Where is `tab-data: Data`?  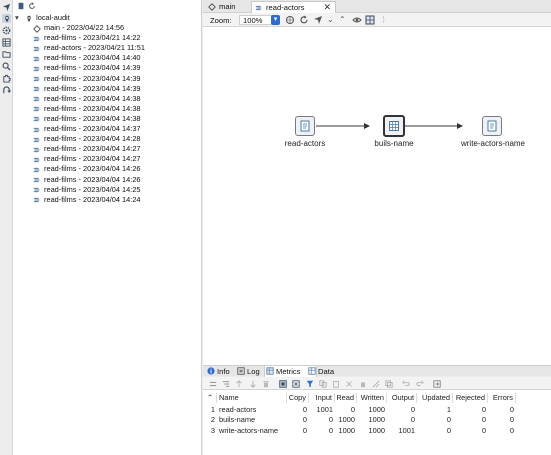 tab-data: Data is located at coordinates (320, 371).